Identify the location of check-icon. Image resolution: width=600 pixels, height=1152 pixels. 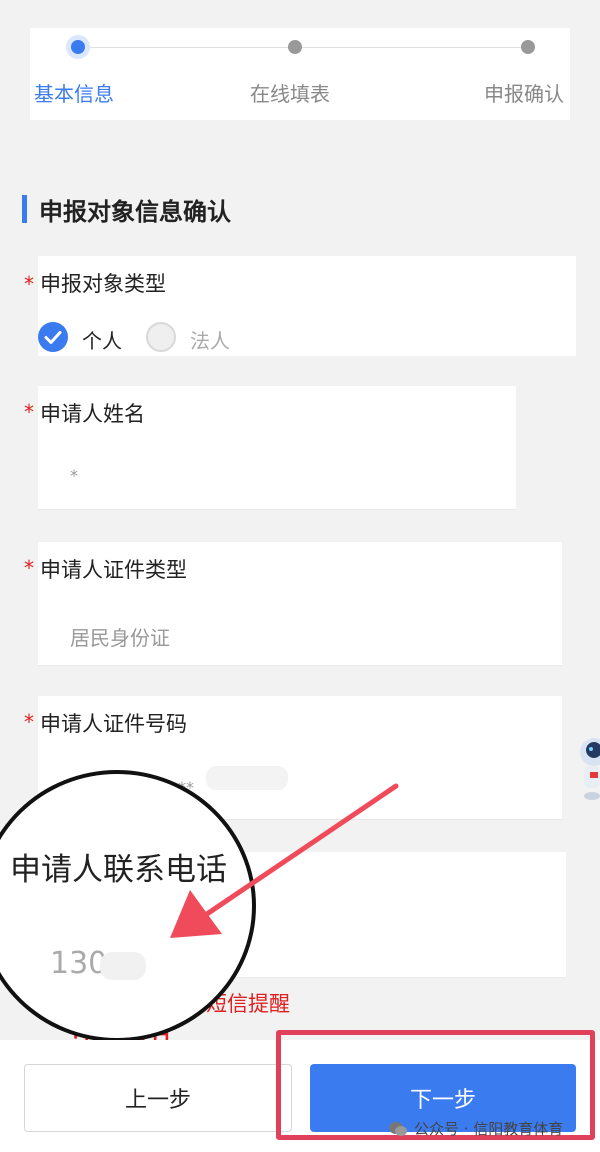
(53, 337).